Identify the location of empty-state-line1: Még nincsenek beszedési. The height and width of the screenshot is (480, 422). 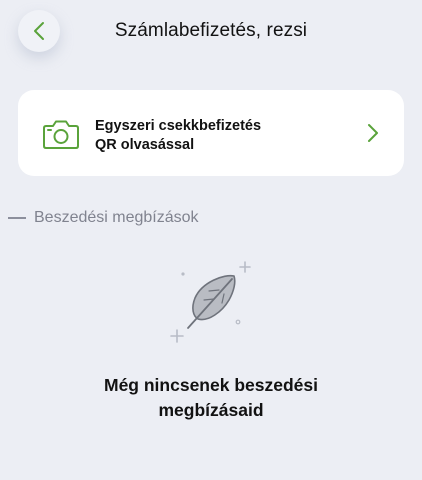
(211, 385).